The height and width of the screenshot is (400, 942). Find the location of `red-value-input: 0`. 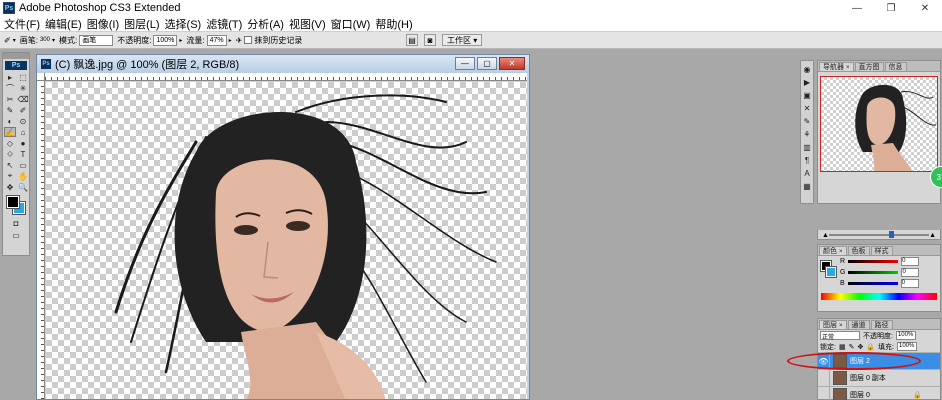

red-value-input: 0 is located at coordinates (910, 261).